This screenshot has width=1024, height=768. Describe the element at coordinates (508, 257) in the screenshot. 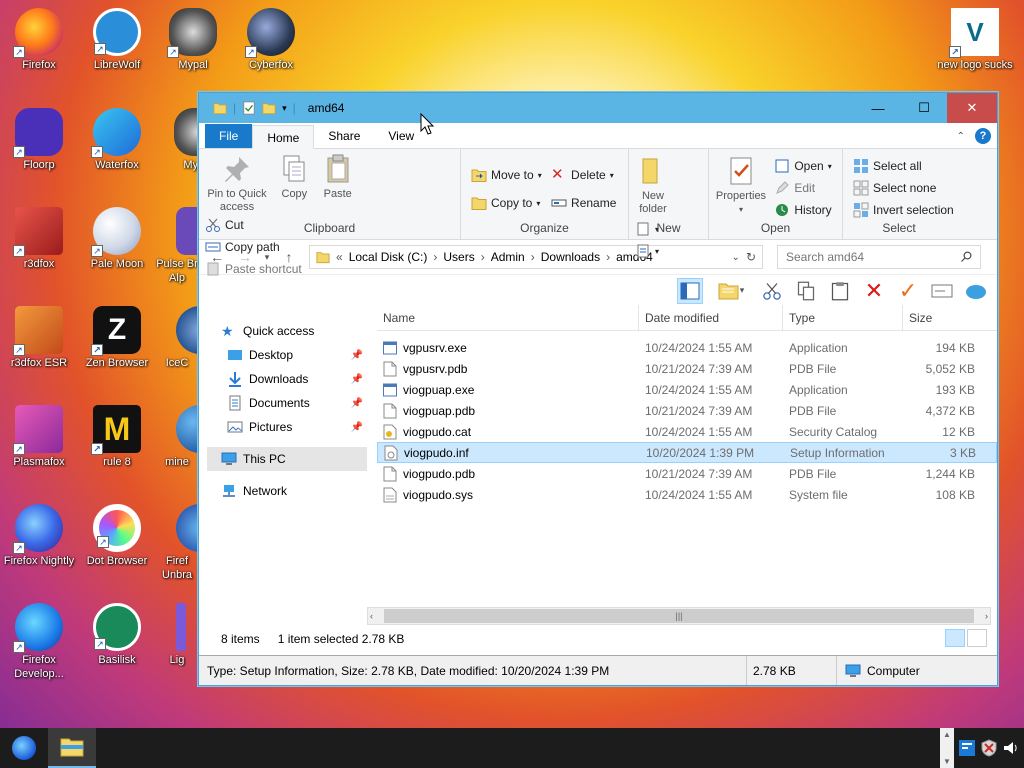

I see `breadcrumb-admin: Admin` at that location.